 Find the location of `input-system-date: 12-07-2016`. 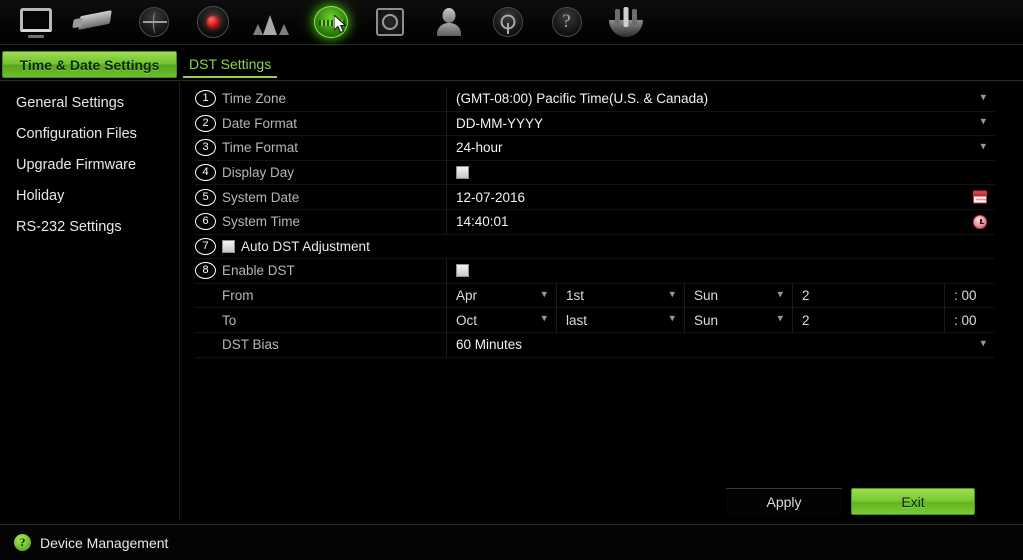

input-system-date: 12-07-2016 is located at coordinates (720, 197).